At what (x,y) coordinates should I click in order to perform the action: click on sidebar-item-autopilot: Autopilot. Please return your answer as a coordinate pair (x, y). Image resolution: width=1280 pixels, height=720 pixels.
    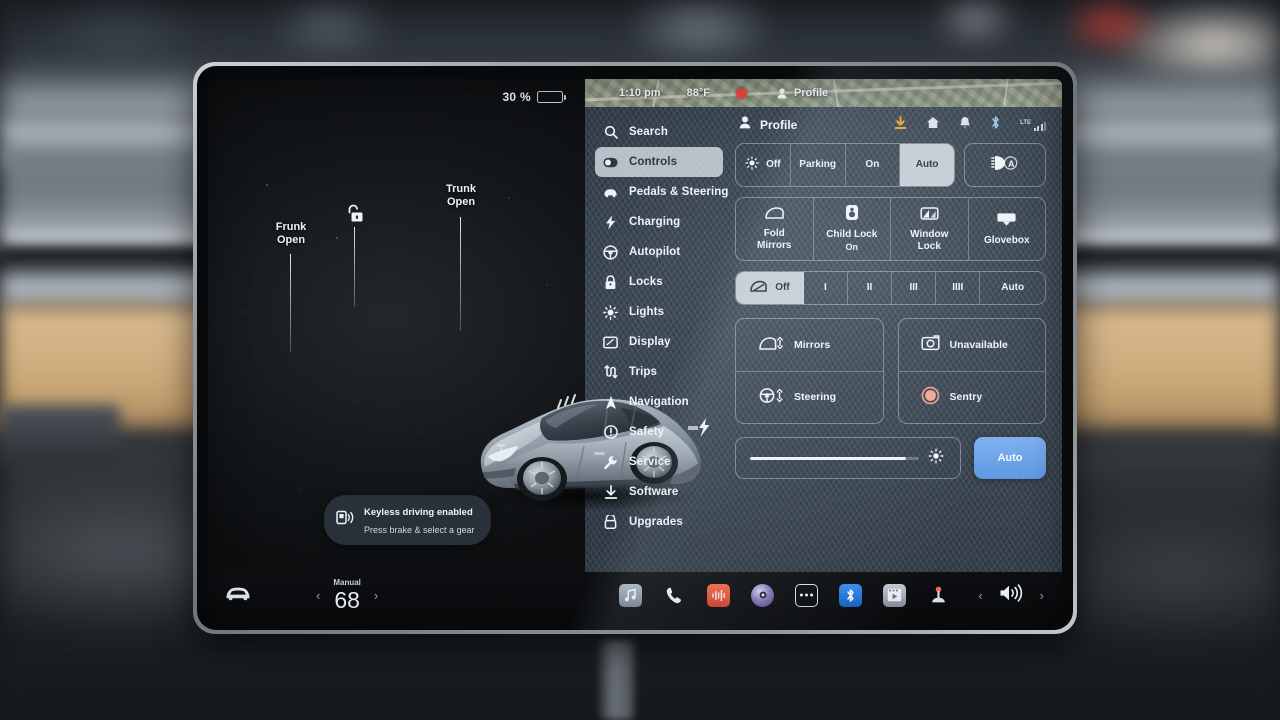
    Looking at the image, I should click on (659, 252).